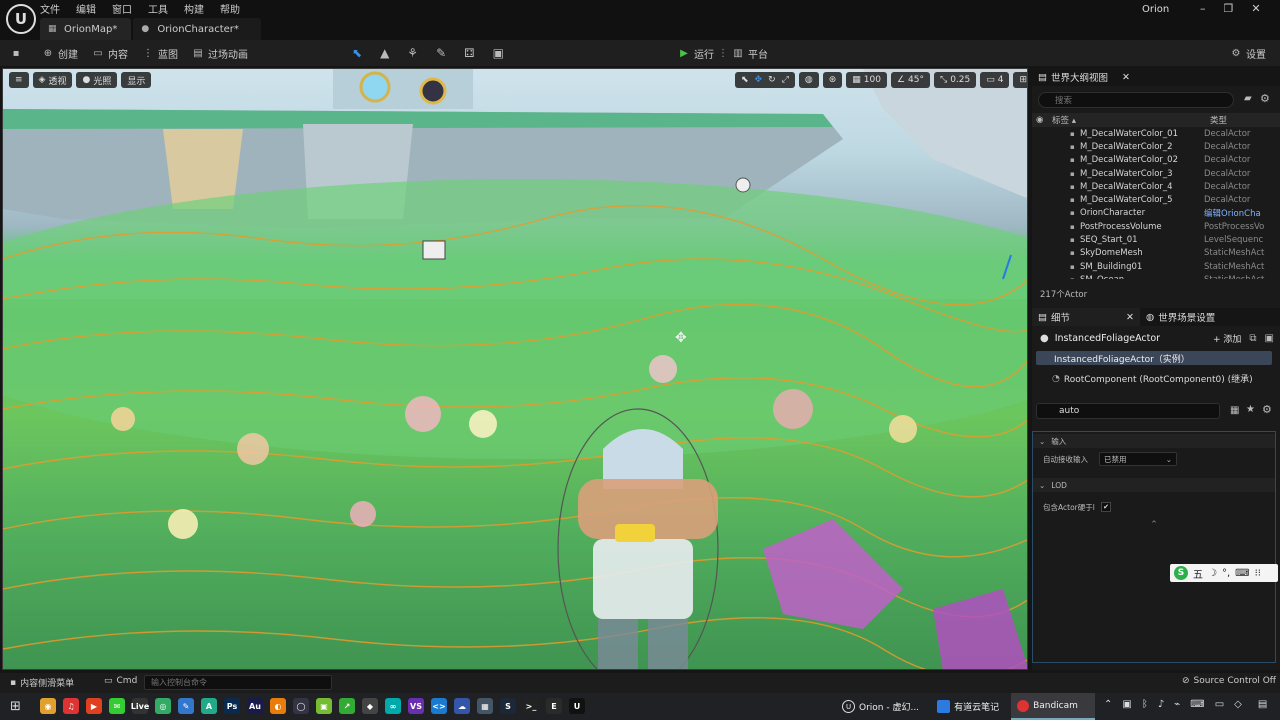 The height and width of the screenshot is (720, 1280). I want to click on calculator-icon: ▦, so click(485, 706).